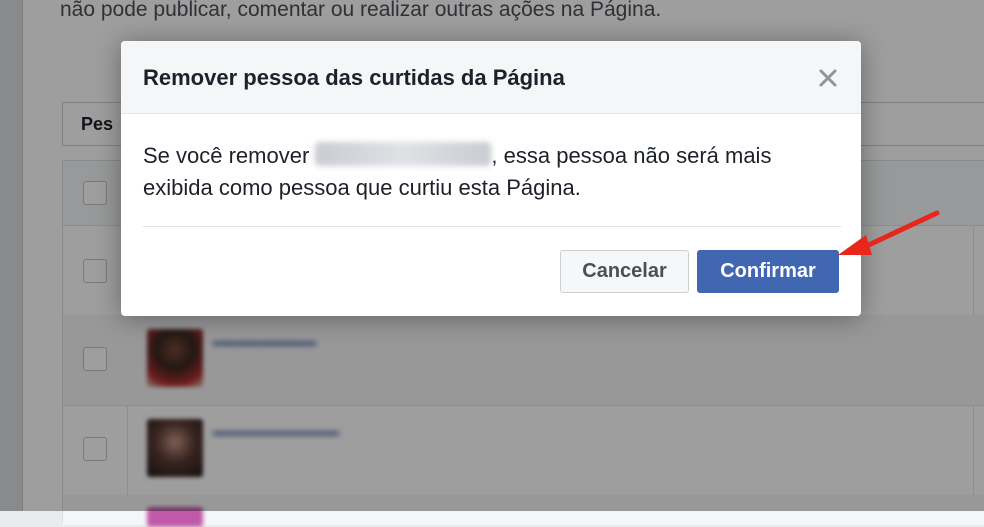 The width and height of the screenshot is (984, 527). What do you see at coordinates (492, 226) in the screenshot?
I see `dialog-divider` at bounding box center [492, 226].